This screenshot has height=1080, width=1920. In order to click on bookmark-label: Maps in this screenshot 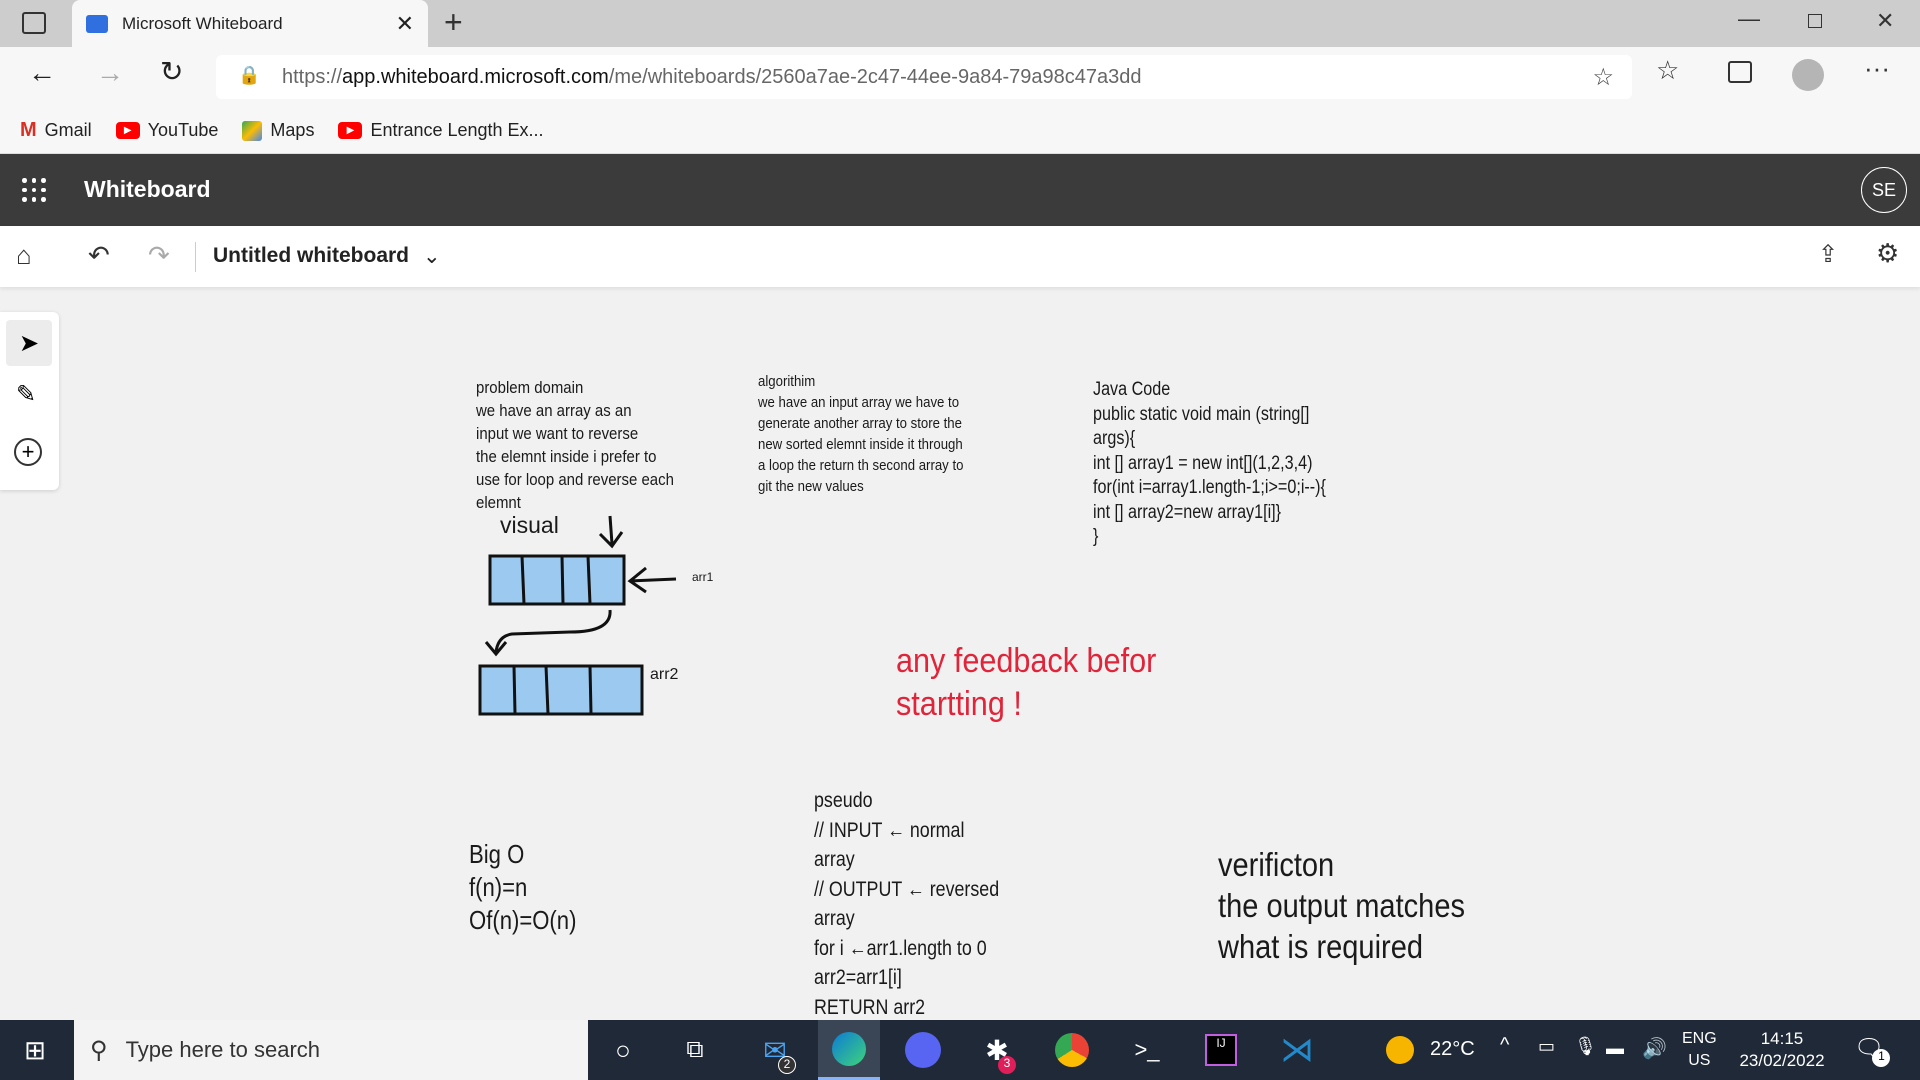, I will do `click(292, 130)`.